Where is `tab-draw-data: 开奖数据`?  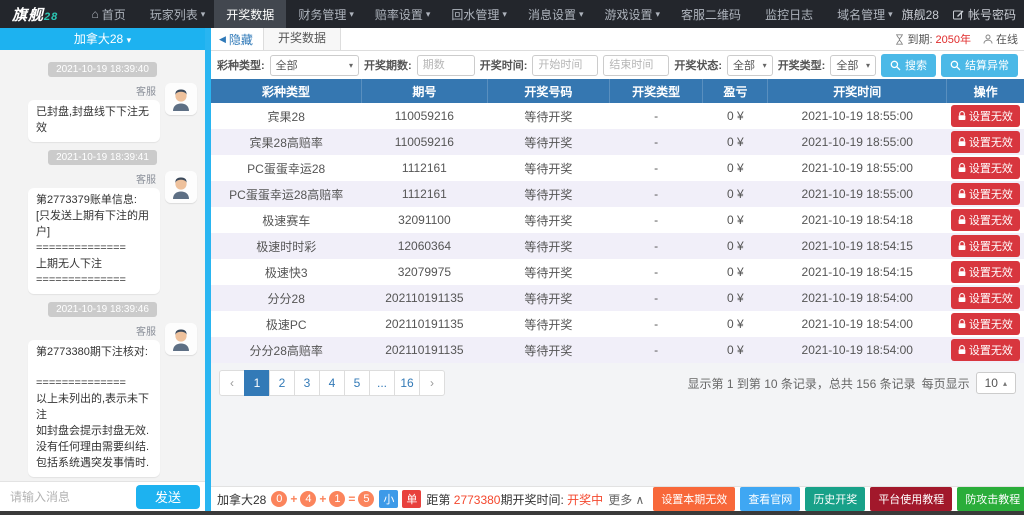 tab-draw-data: 开奖数据 is located at coordinates (301, 39).